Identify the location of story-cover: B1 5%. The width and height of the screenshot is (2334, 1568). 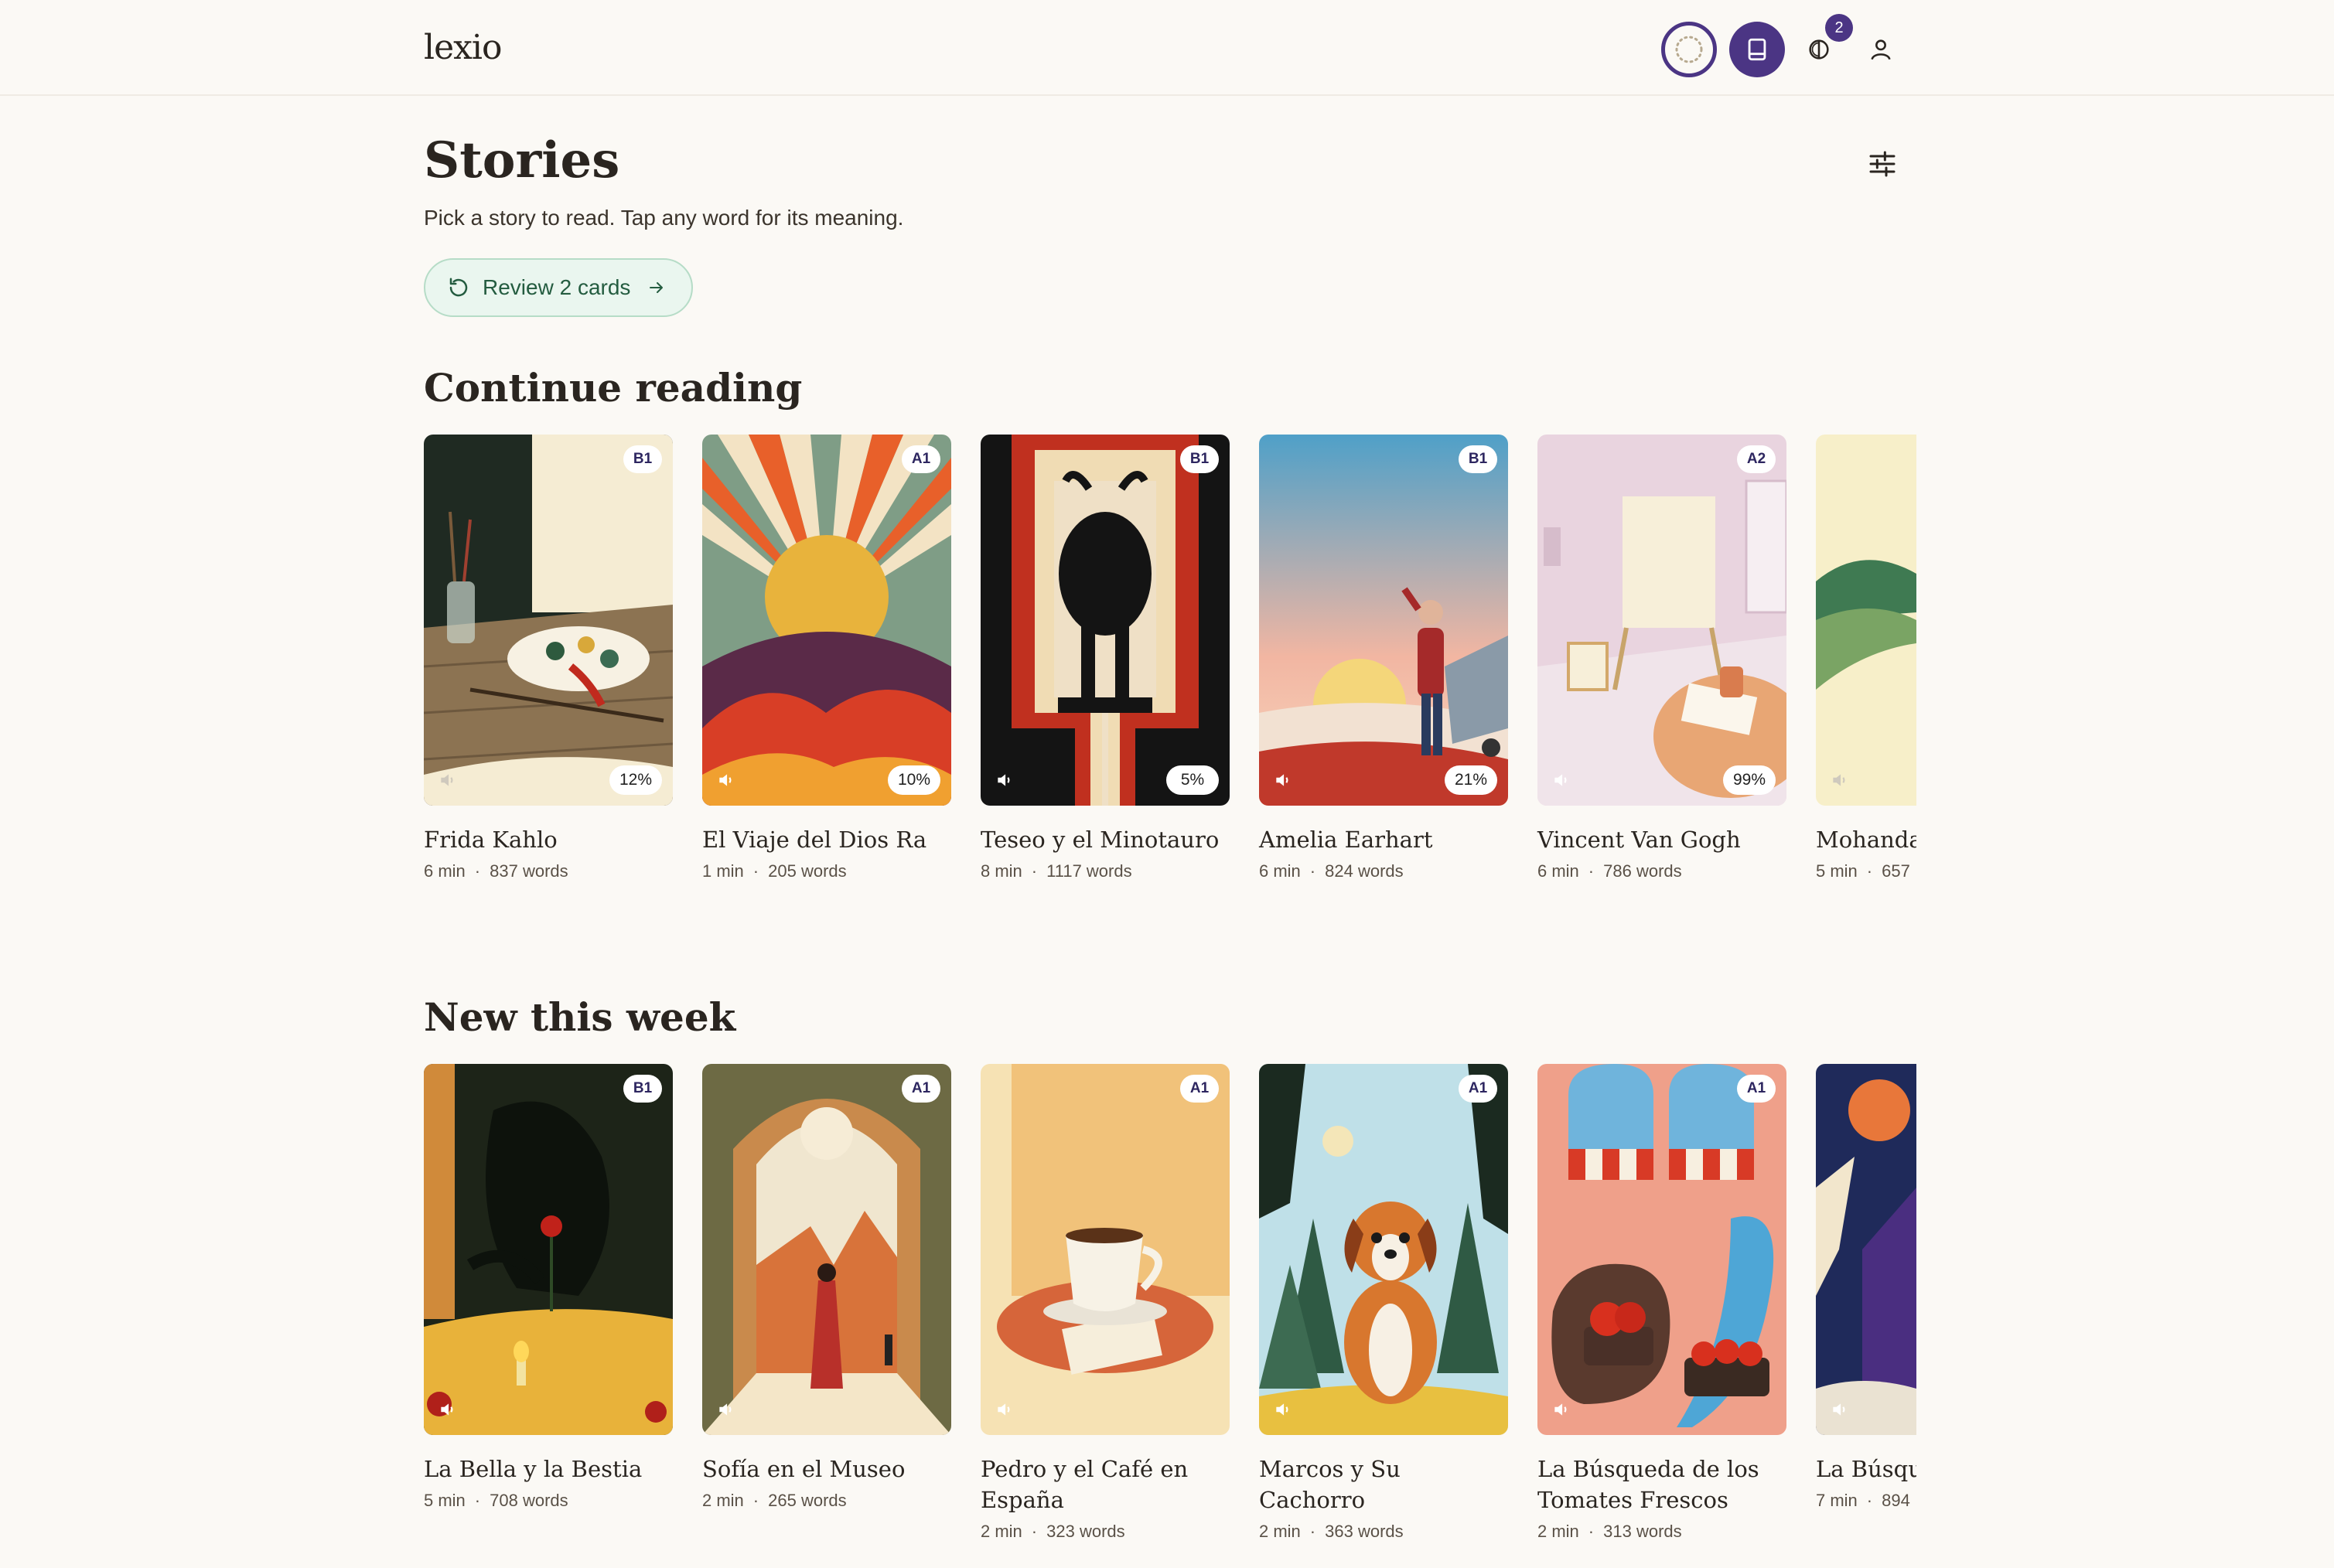
(1105, 620).